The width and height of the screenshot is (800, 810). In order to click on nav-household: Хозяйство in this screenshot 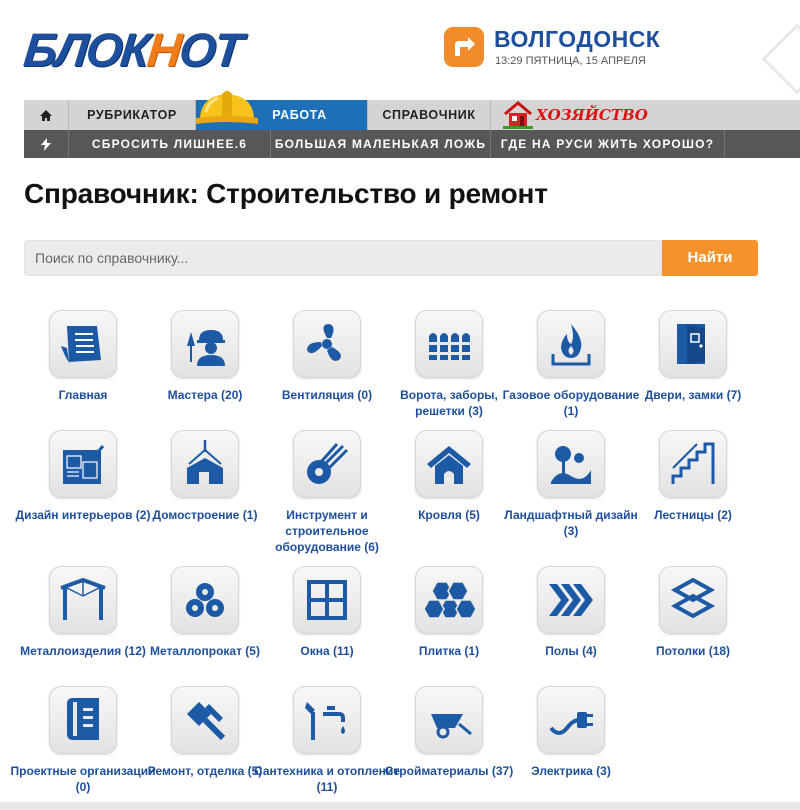, I will do `click(571, 115)`.